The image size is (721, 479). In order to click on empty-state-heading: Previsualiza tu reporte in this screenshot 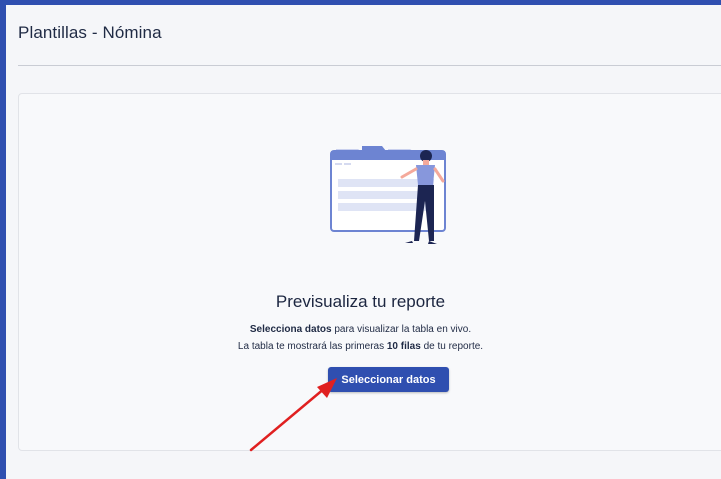, I will do `click(360, 301)`.